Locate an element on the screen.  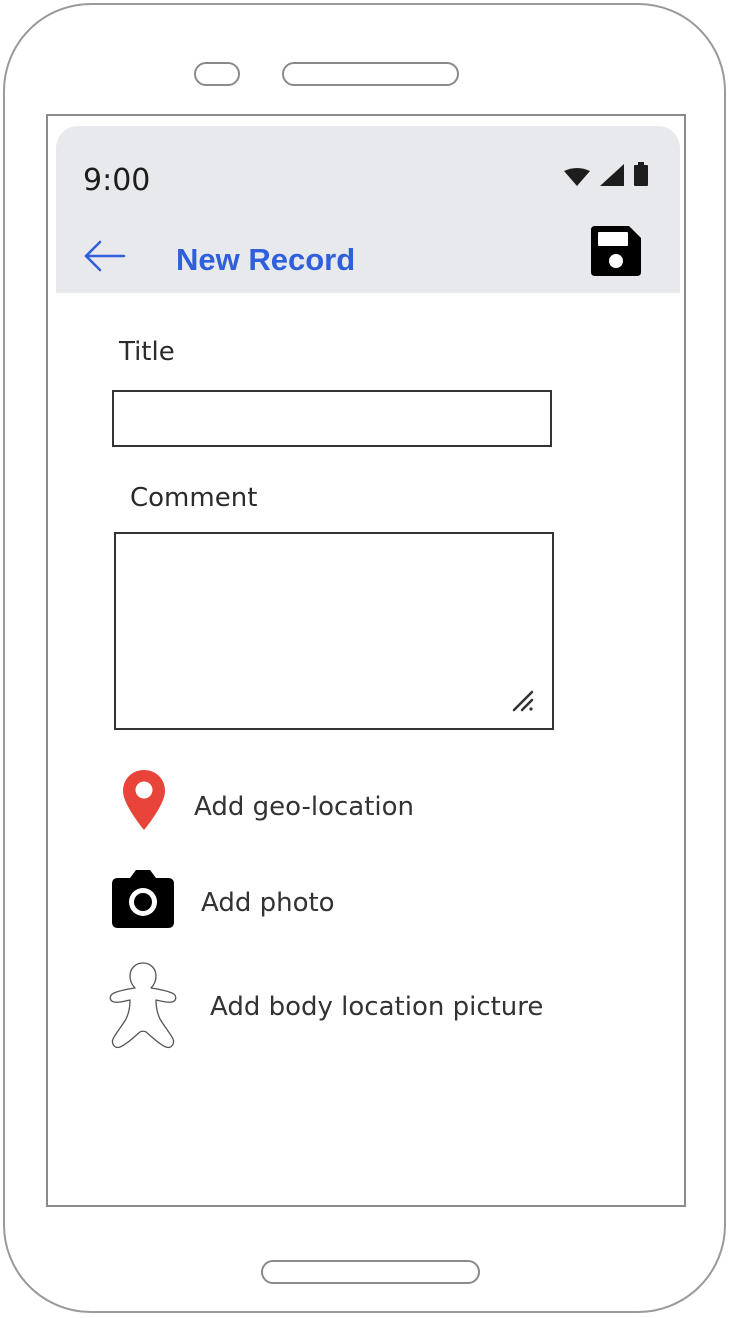
wifi-icon is located at coordinates (577, 177).